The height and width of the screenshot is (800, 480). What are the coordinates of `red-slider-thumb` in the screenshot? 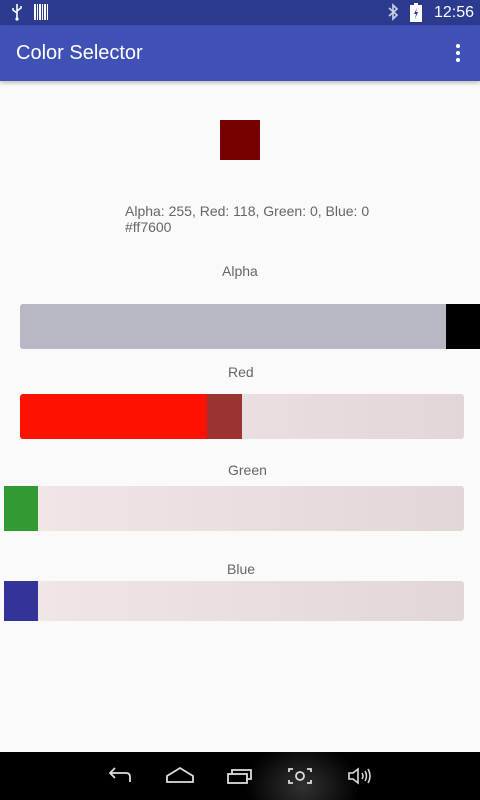 It's located at (224, 416).